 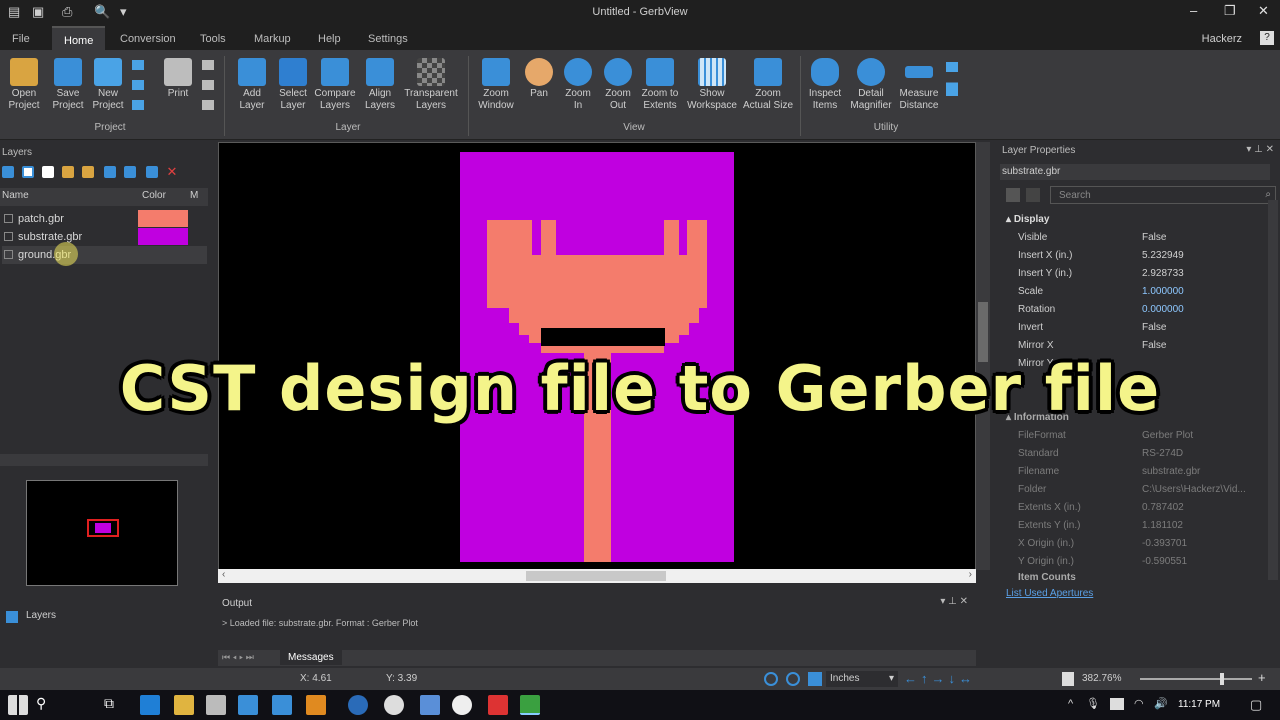 What do you see at coordinates (172, 171) in the screenshot?
I see `delete-layer-icon: ✕` at bounding box center [172, 171].